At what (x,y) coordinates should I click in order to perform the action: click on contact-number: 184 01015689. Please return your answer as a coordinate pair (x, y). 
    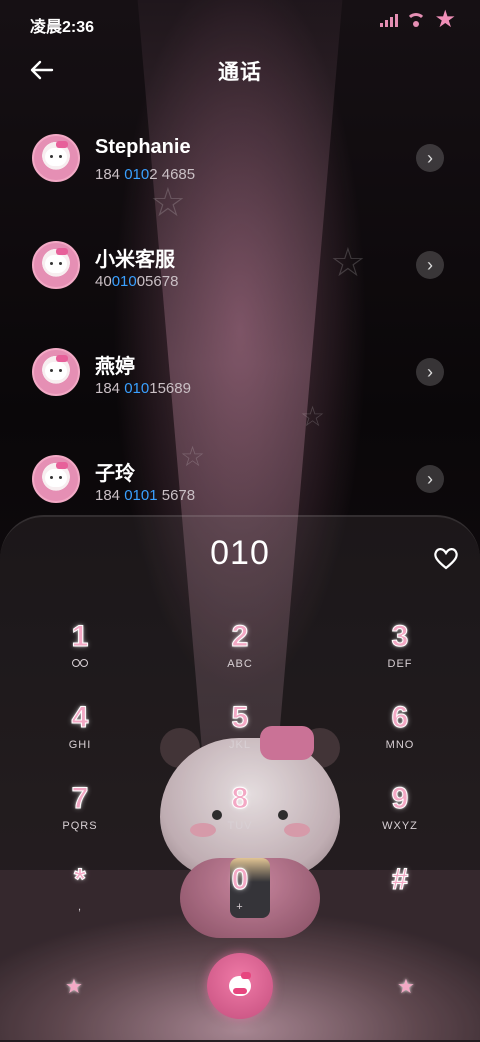
    Looking at the image, I should click on (143, 388).